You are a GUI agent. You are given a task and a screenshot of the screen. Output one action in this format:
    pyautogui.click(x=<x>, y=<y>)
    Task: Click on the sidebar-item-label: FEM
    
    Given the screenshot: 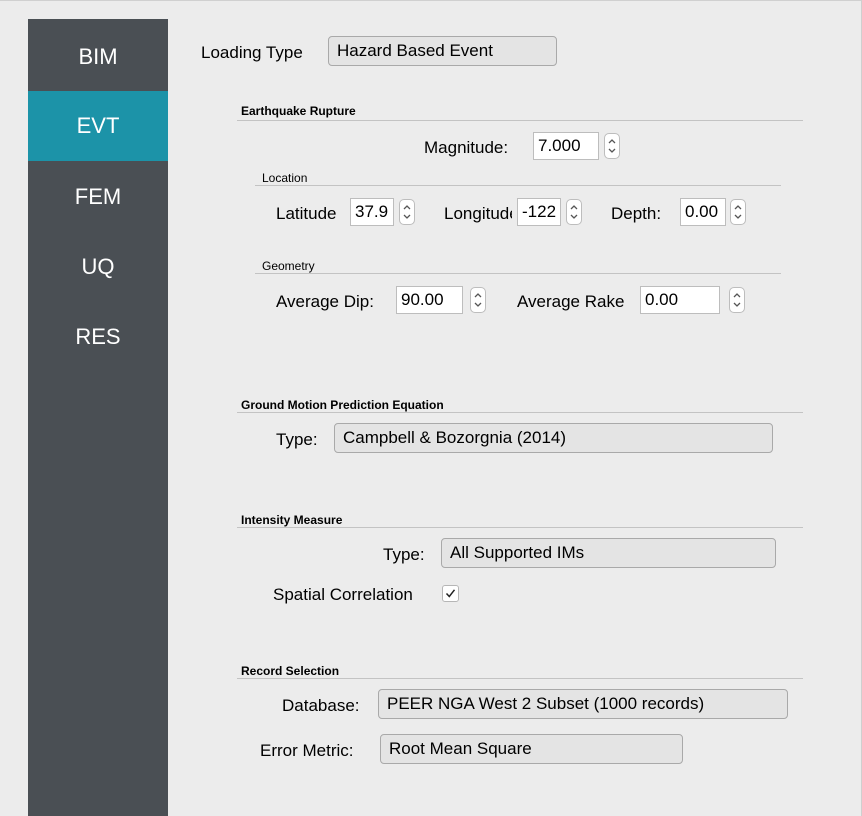 What is the action you would take?
    pyautogui.click(x=98, y=196)
    